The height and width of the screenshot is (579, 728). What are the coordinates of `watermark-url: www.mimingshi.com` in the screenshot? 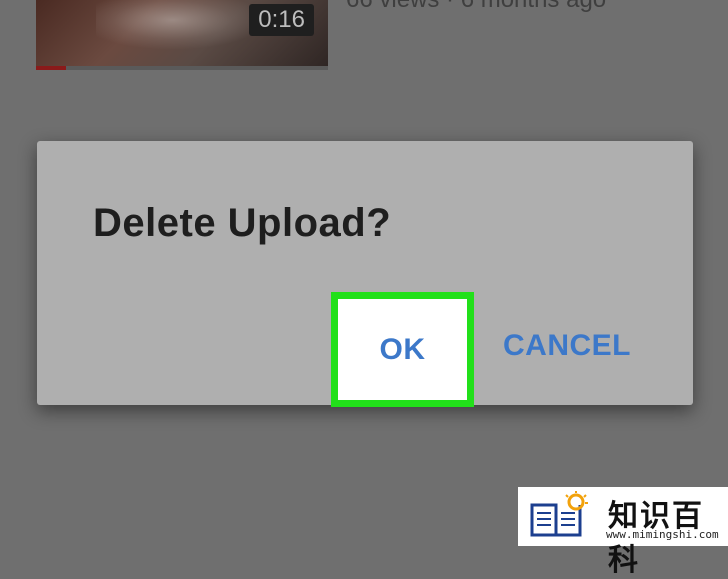 It's located at (662, 534).